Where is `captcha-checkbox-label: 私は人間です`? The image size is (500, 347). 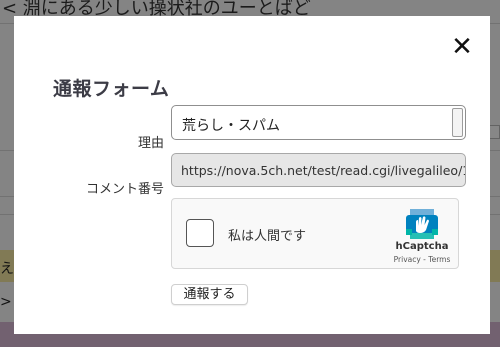
captcha-checkbox-label: 私は人間です is located at coordinates (267, 236).